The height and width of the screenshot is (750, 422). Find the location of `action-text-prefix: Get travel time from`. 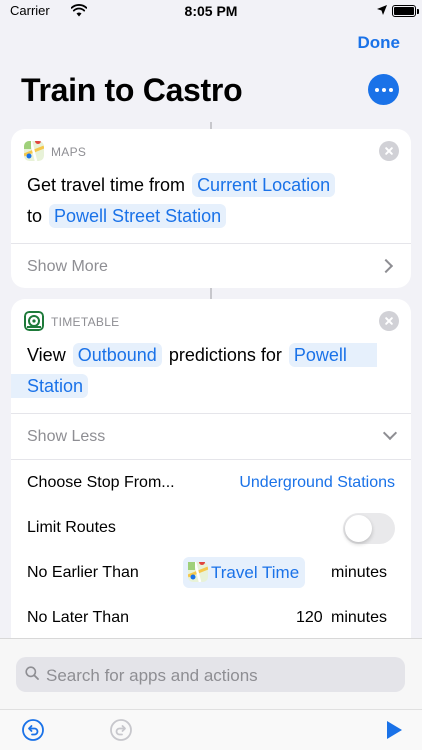

action-text-prefix: Get travel time from is located at coordinates (106, 185).